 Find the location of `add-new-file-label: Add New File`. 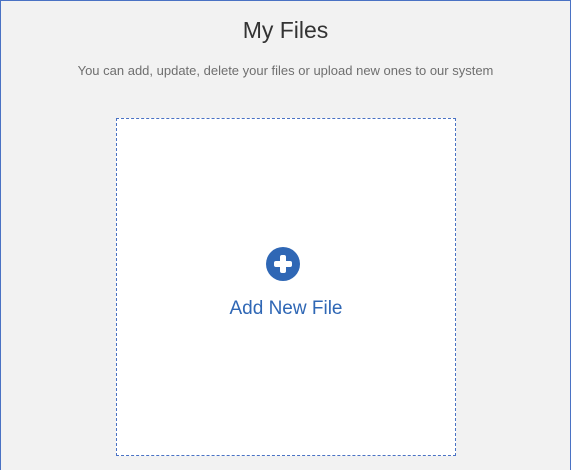

add-new-file-label: Add New File is located at coordinates (286, 309).